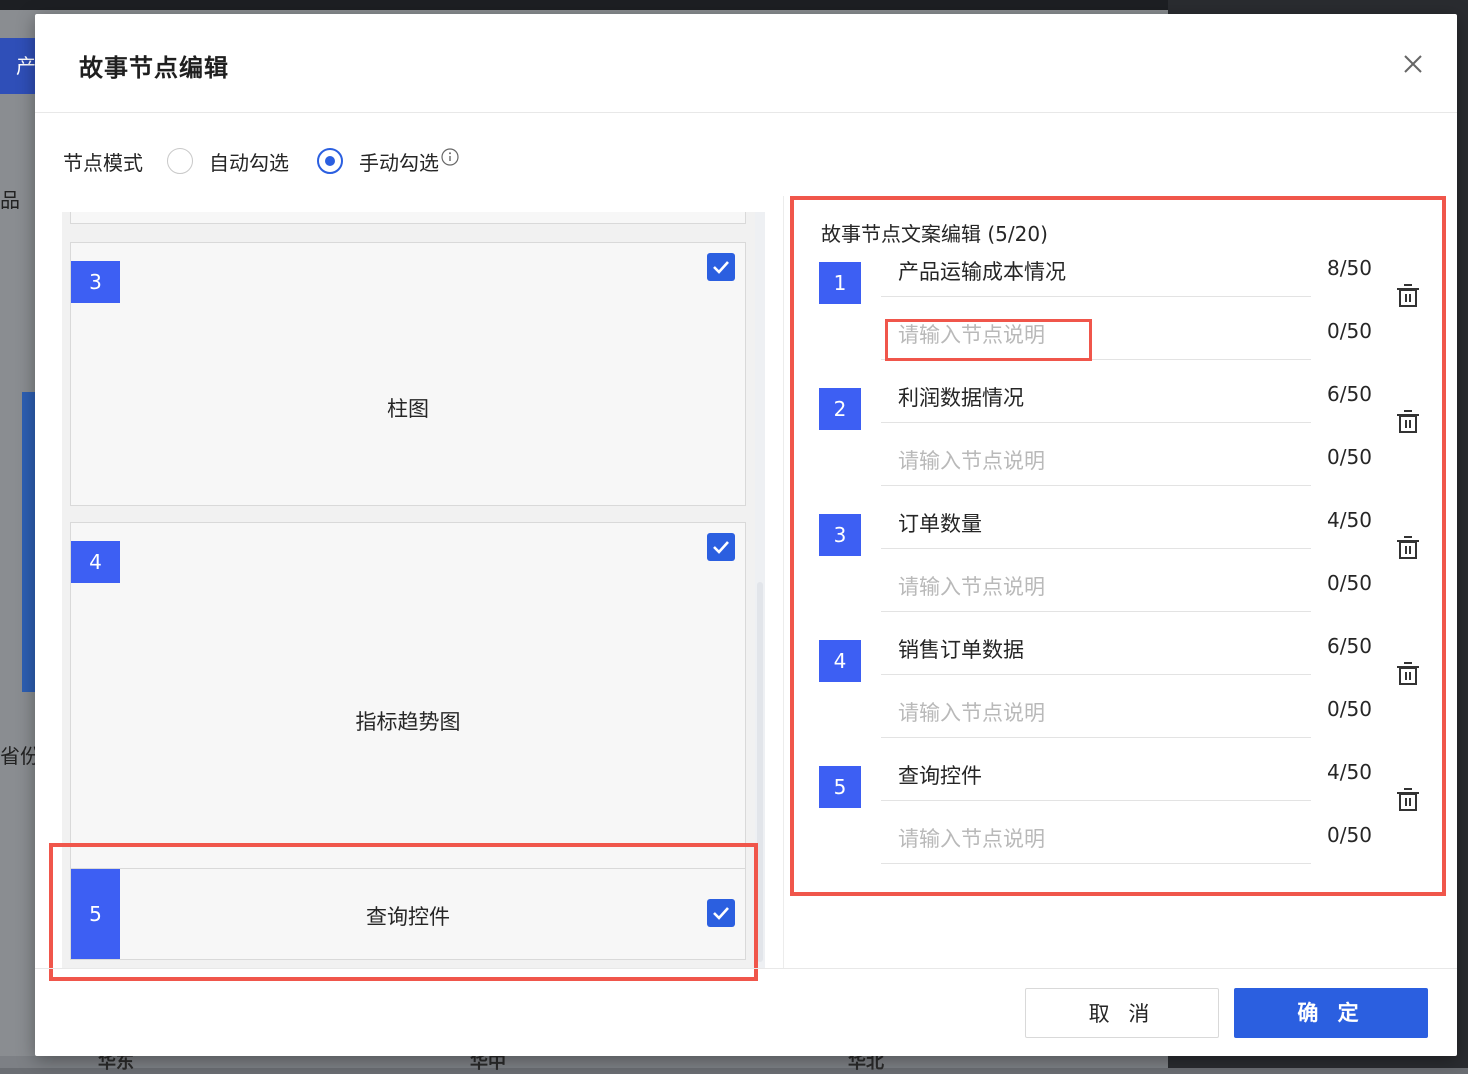  I want to click on background-bottom-strip, so click(584, 1062).